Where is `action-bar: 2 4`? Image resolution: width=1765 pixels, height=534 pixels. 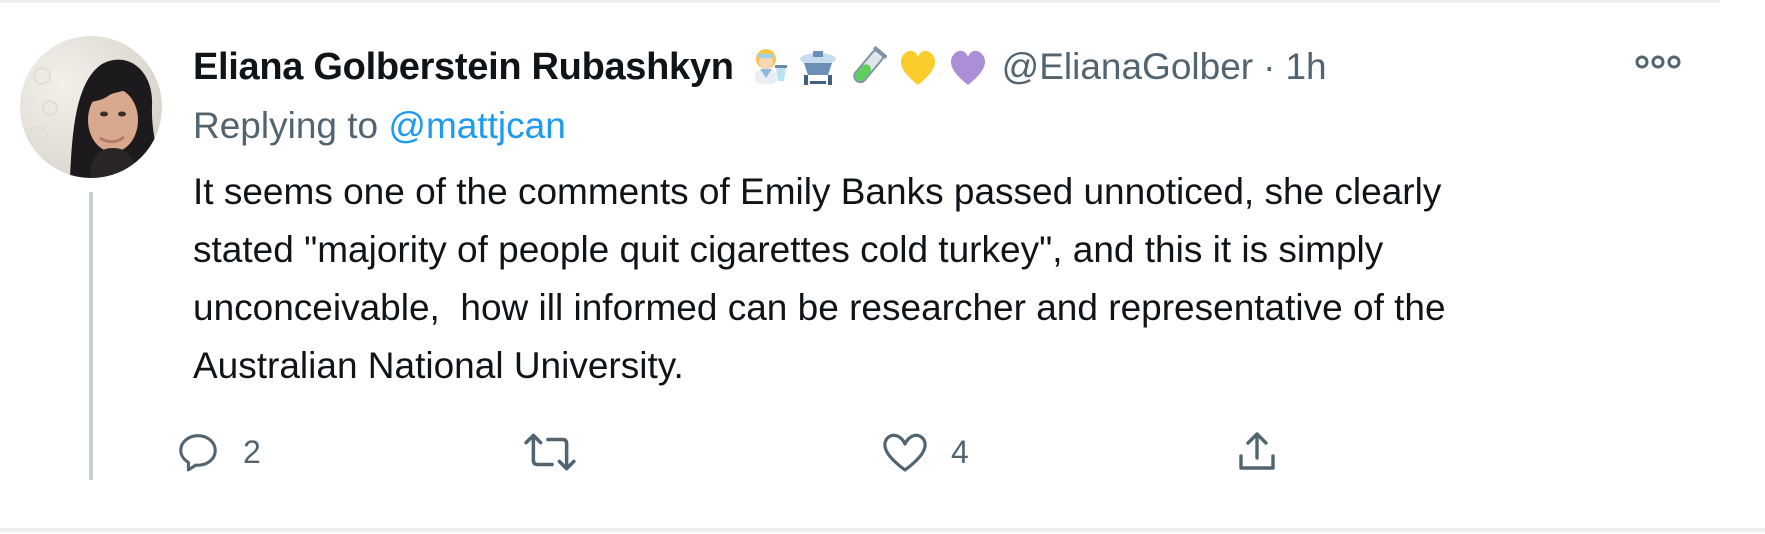 action-bar: 2 4 is located at coordinates (936, 452).